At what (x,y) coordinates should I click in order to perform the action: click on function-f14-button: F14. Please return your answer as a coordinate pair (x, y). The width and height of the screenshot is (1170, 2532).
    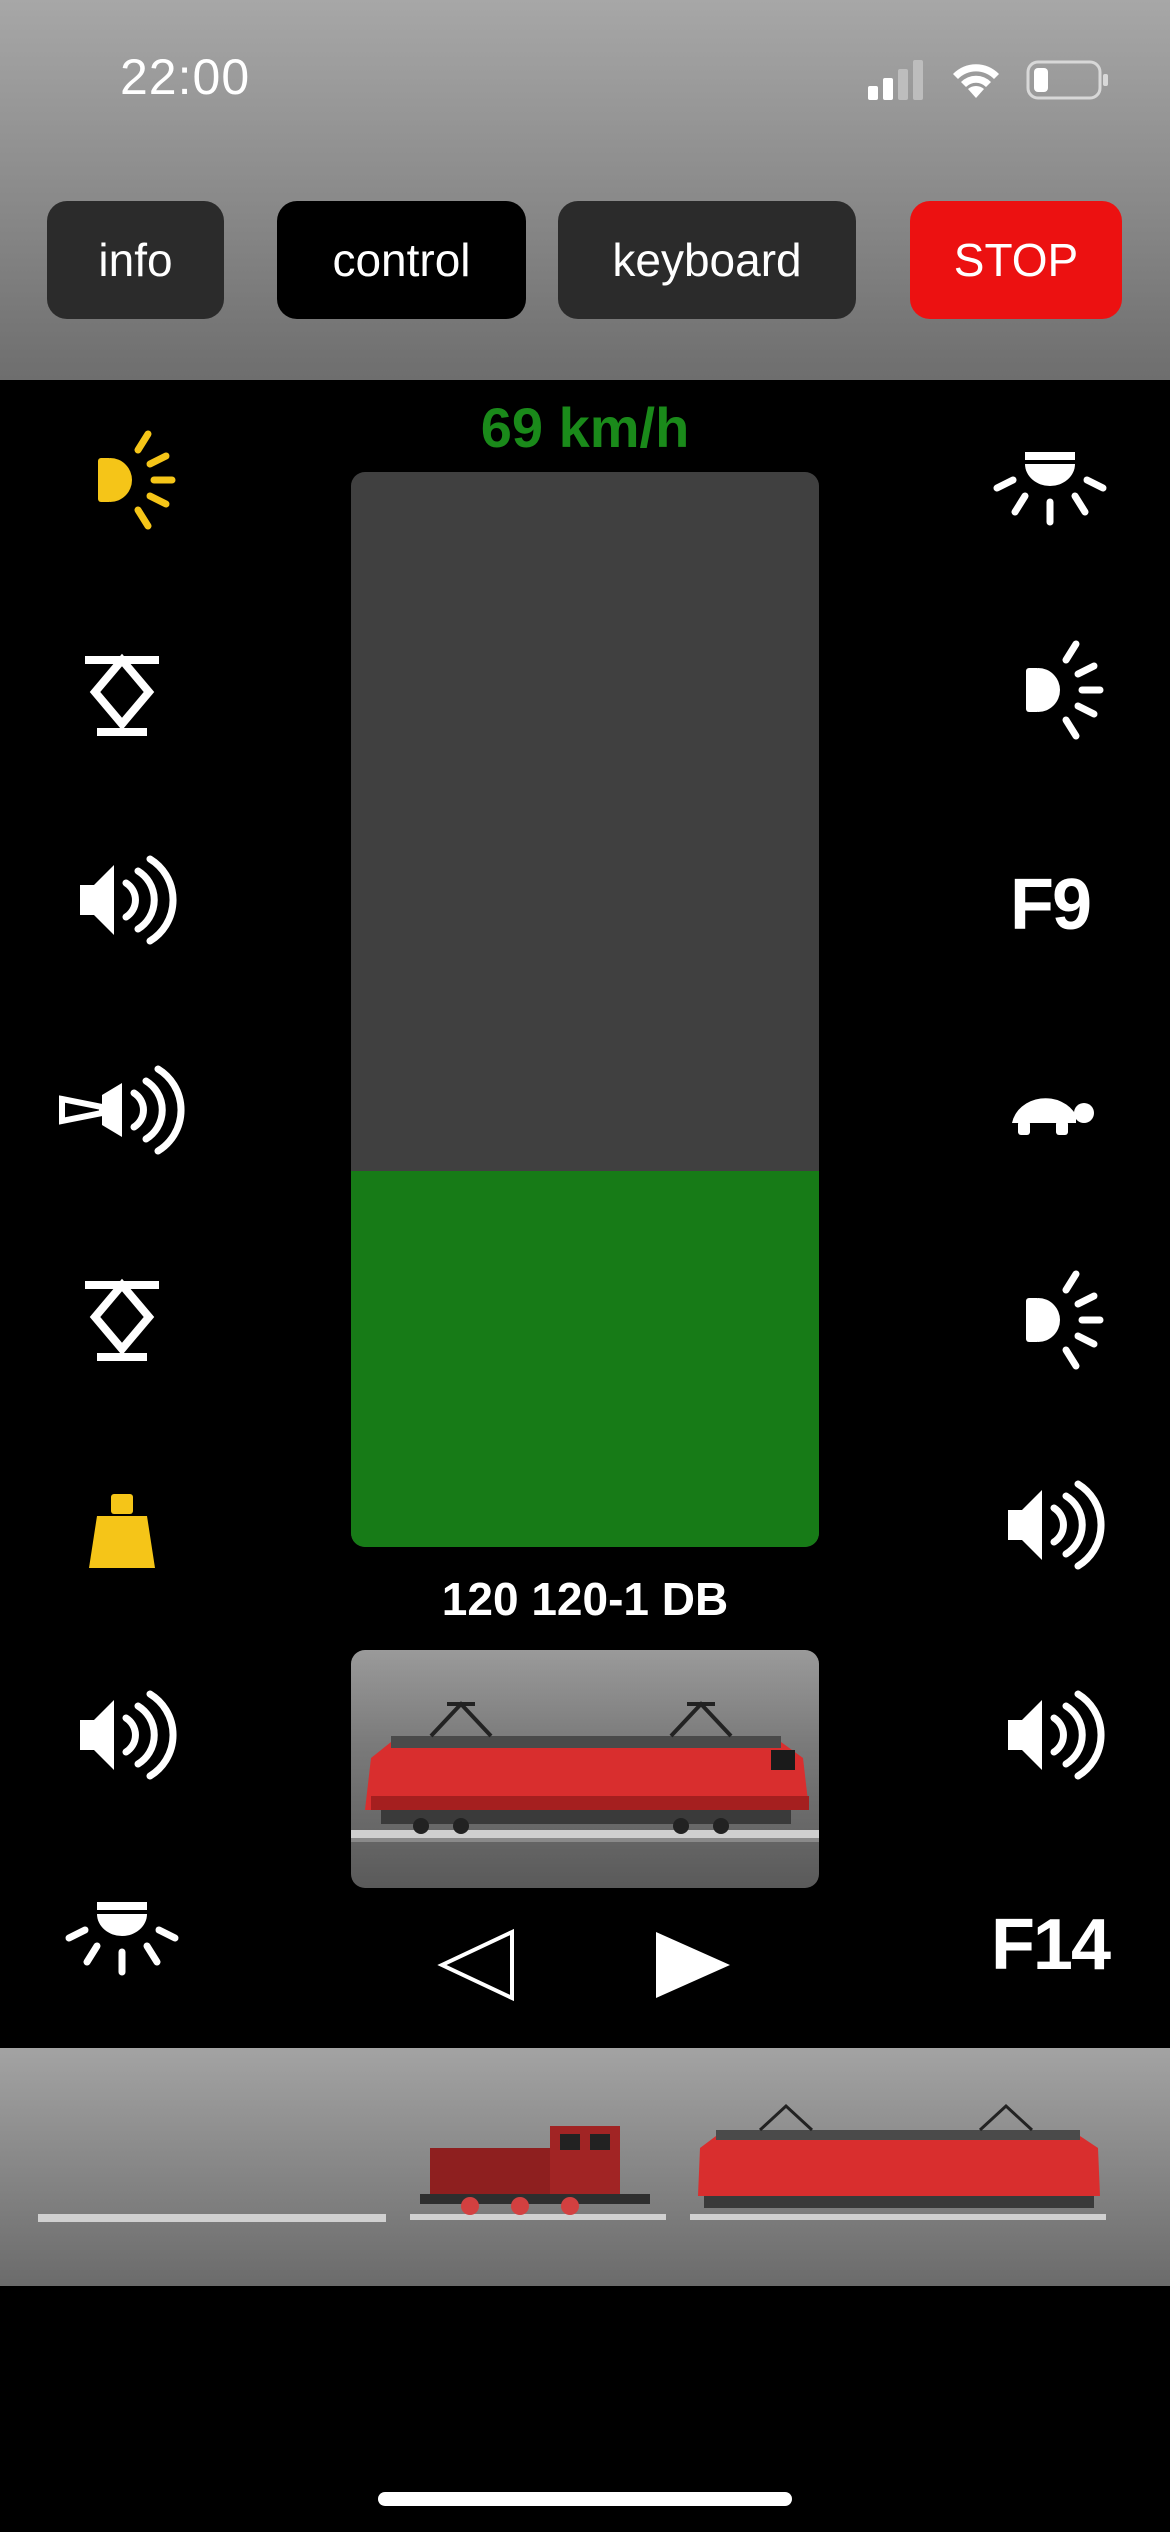
    Looking at the image, I should click on (1050, 1945).